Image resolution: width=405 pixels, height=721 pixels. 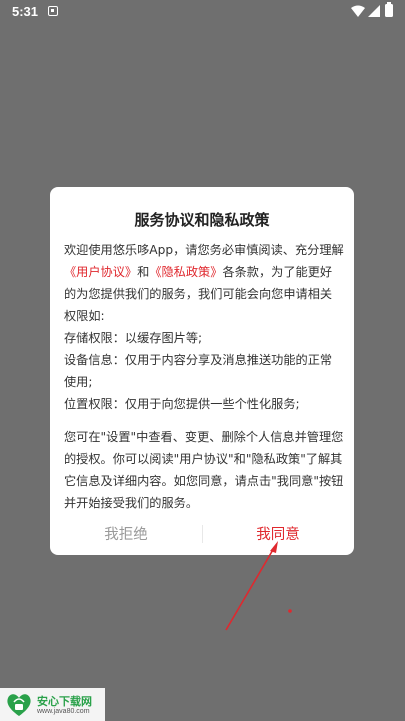 I want to click on agree-button: 我同意, so click(x=278, y=533).